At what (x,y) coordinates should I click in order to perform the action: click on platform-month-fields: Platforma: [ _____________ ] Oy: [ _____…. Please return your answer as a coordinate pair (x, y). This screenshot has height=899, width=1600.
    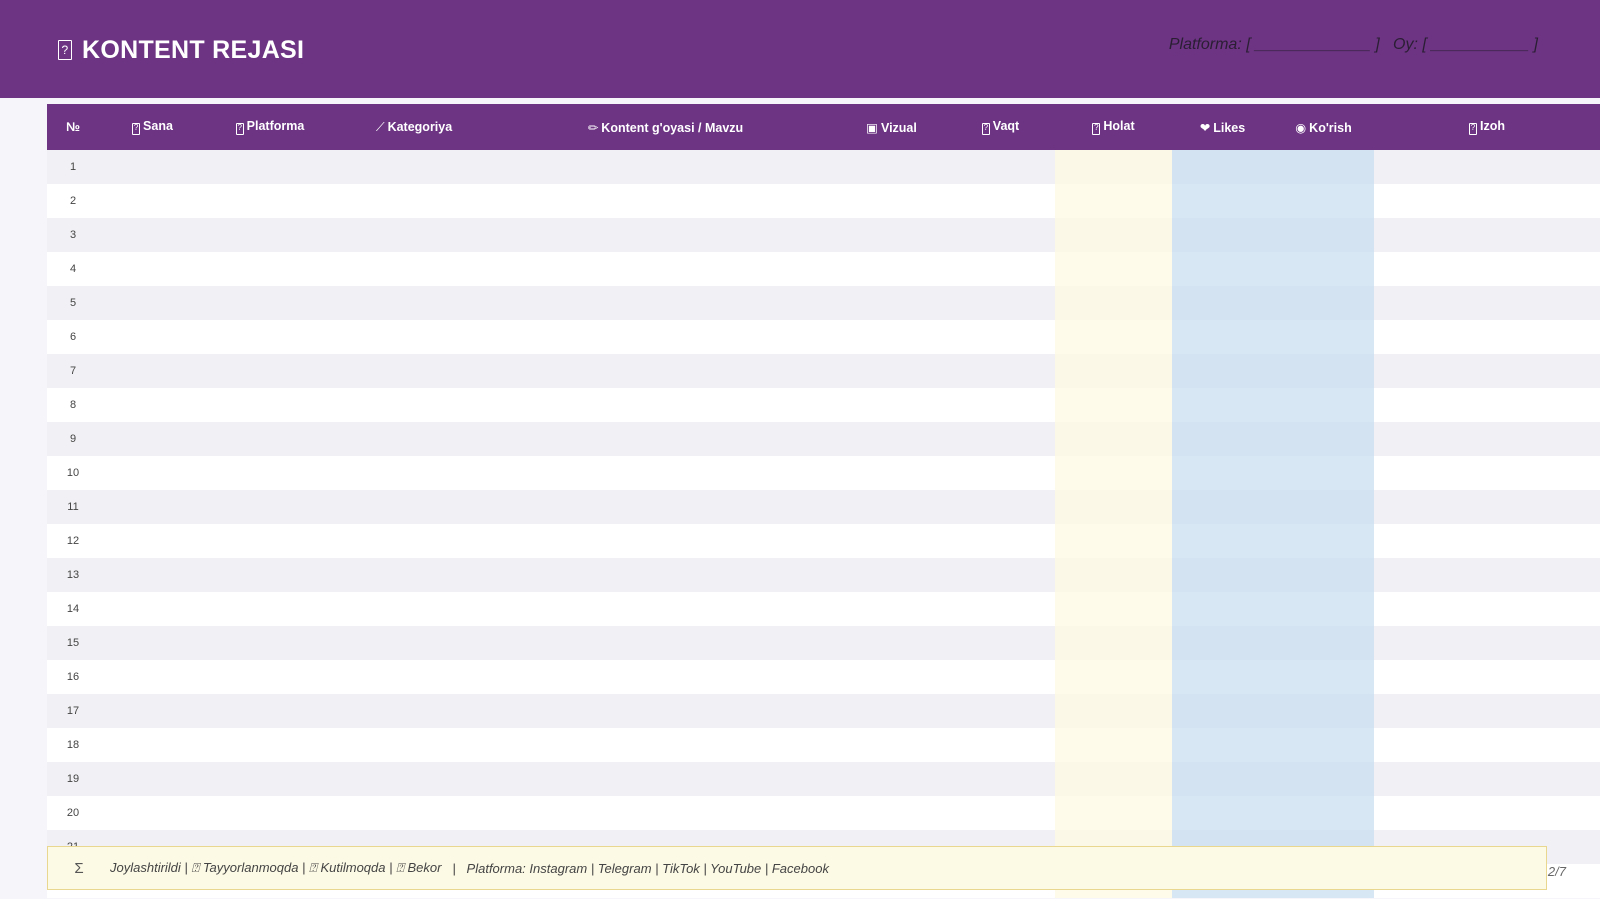
    Looking at the image, I should click on (1353, 45).